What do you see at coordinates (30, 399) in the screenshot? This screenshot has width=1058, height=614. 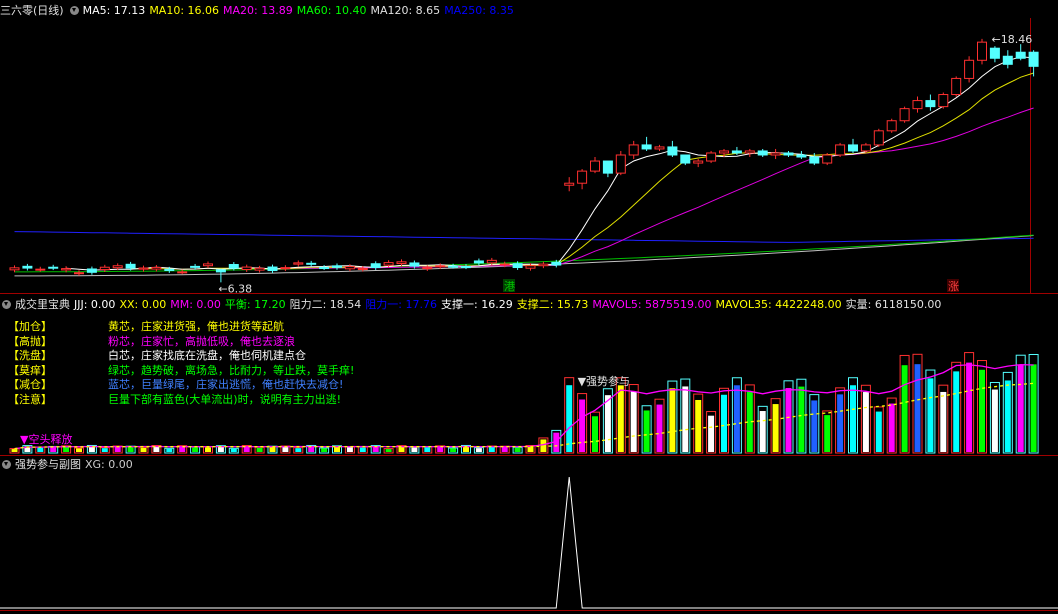 I see `legend-tag: 【注意】` at bounding box center [30, 399].